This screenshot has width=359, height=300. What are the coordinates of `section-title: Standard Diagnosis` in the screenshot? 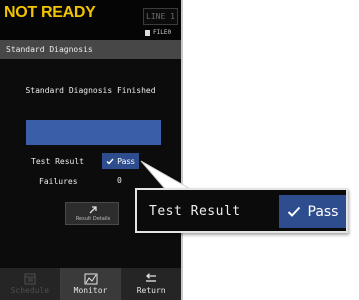 It's located at (90, 49).